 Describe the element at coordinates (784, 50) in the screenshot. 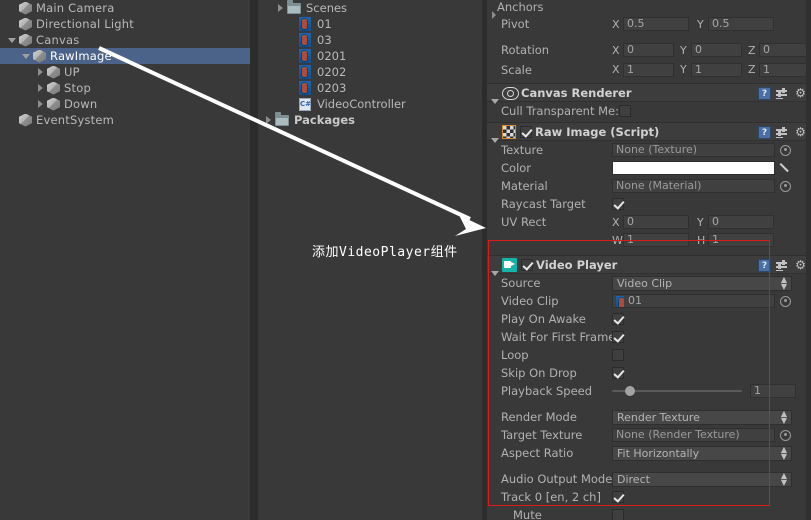

I see `rotation-z-input: 0` at that location.